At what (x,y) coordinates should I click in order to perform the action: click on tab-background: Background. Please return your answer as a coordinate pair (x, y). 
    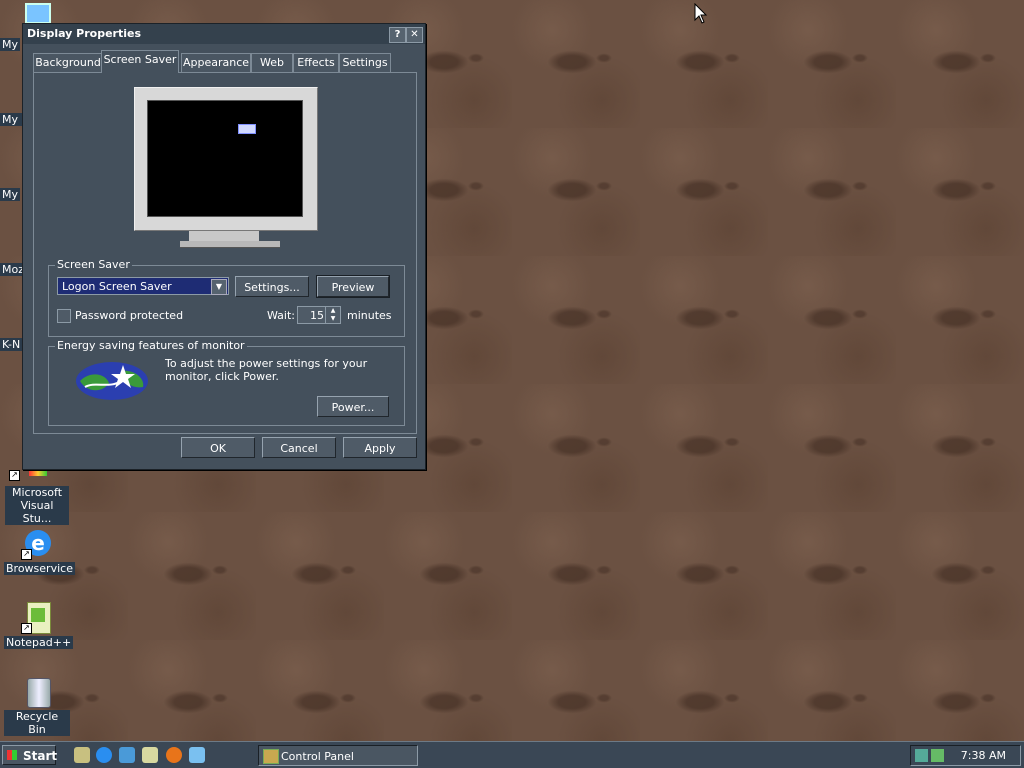
    Looking at the image, I should click on (68, 62).